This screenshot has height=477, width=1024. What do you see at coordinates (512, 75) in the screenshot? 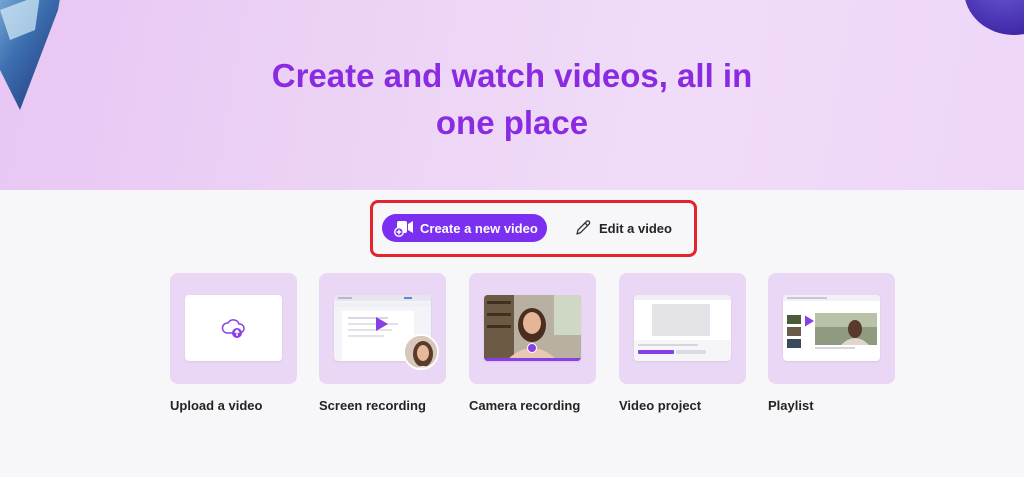
I see `title-line-1: Create and watch videos, all in` at bounding box center [512, 75].